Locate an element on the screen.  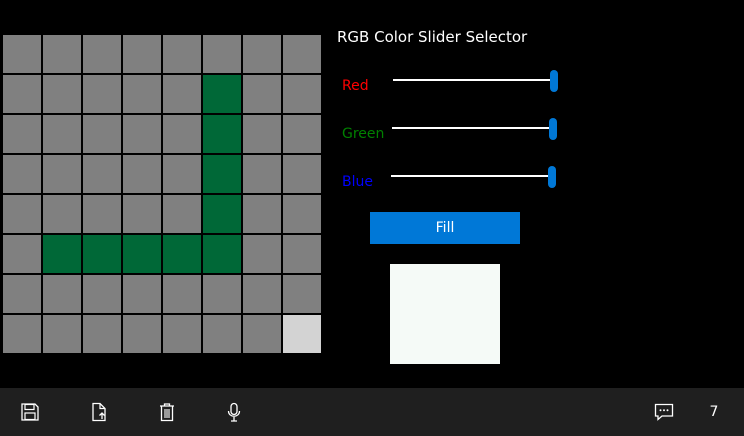
blue-slider is located at coordinates (473, 177).